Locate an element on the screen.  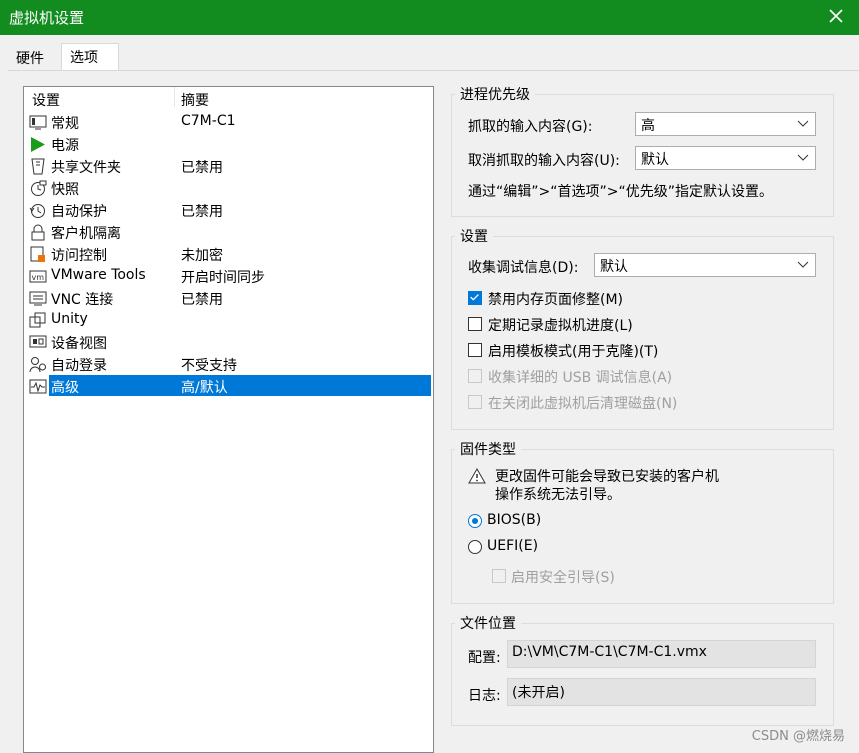
debug-info-label: 收集调试信息(D): is located at coordinates (523, 268).